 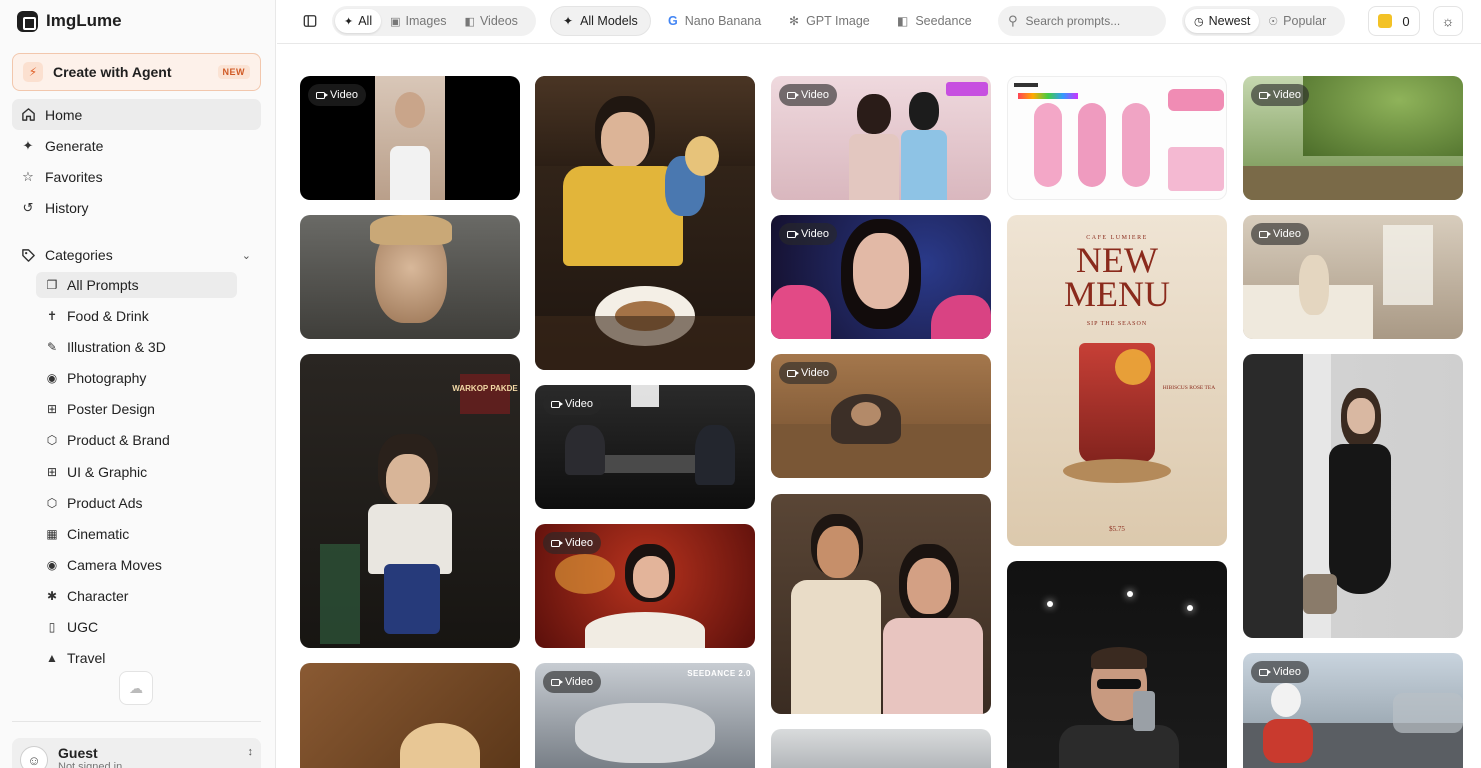 What do you see at coordinates (141, 440) in the screenshot?
I see `category-item-product-brand: ⬡ Product & Brand` at bounding box center [141, 440].